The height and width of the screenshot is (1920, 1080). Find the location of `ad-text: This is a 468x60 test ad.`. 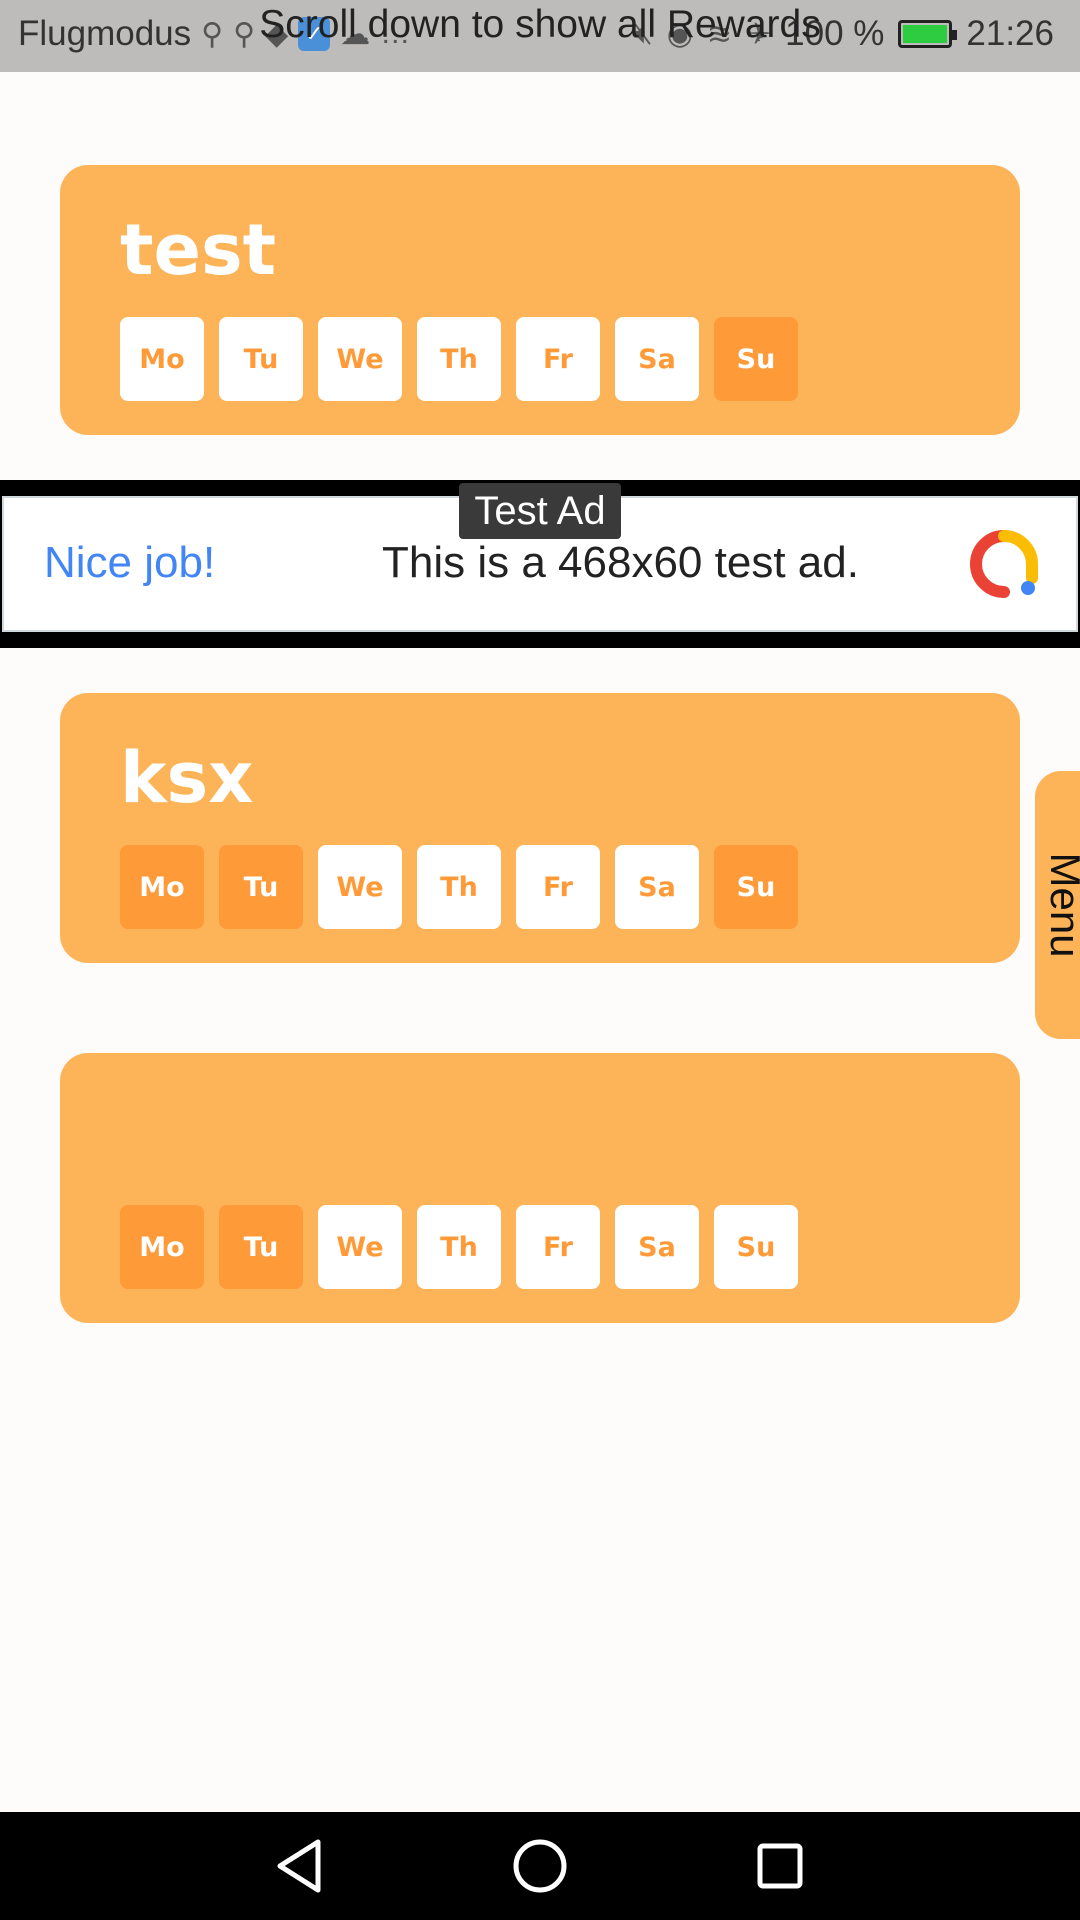

ad-text: This is a 468x60 test ad. is located at coordinates (620, 562).